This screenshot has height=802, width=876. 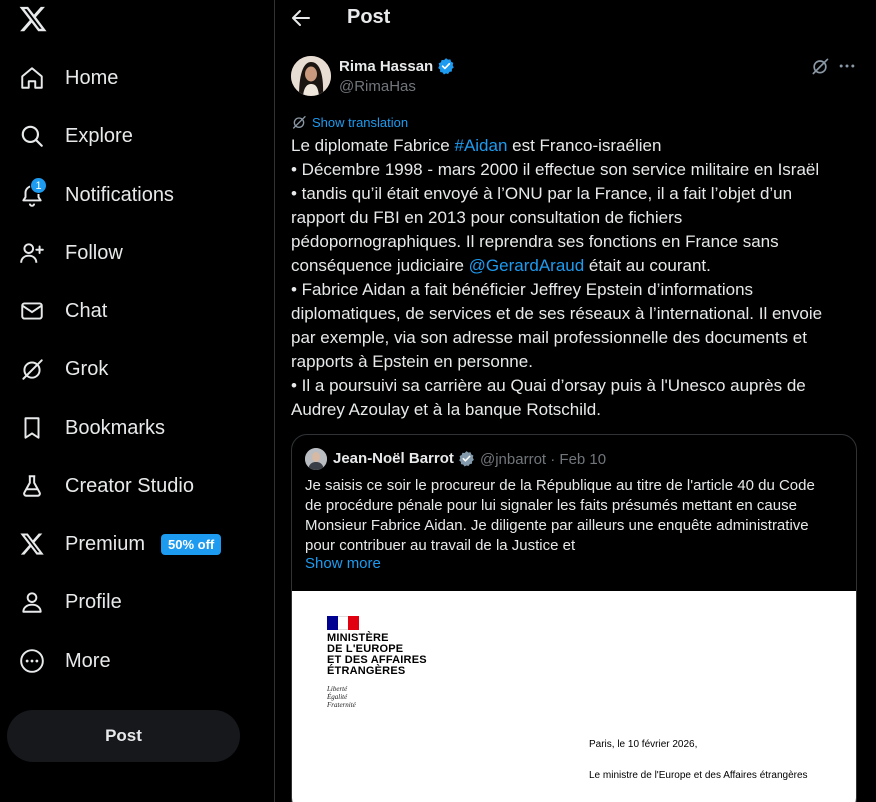 What do you see at coordinates (299, 122) in the screenshot?
I see `grok-translate-icon` at bounding box center [299, 122].